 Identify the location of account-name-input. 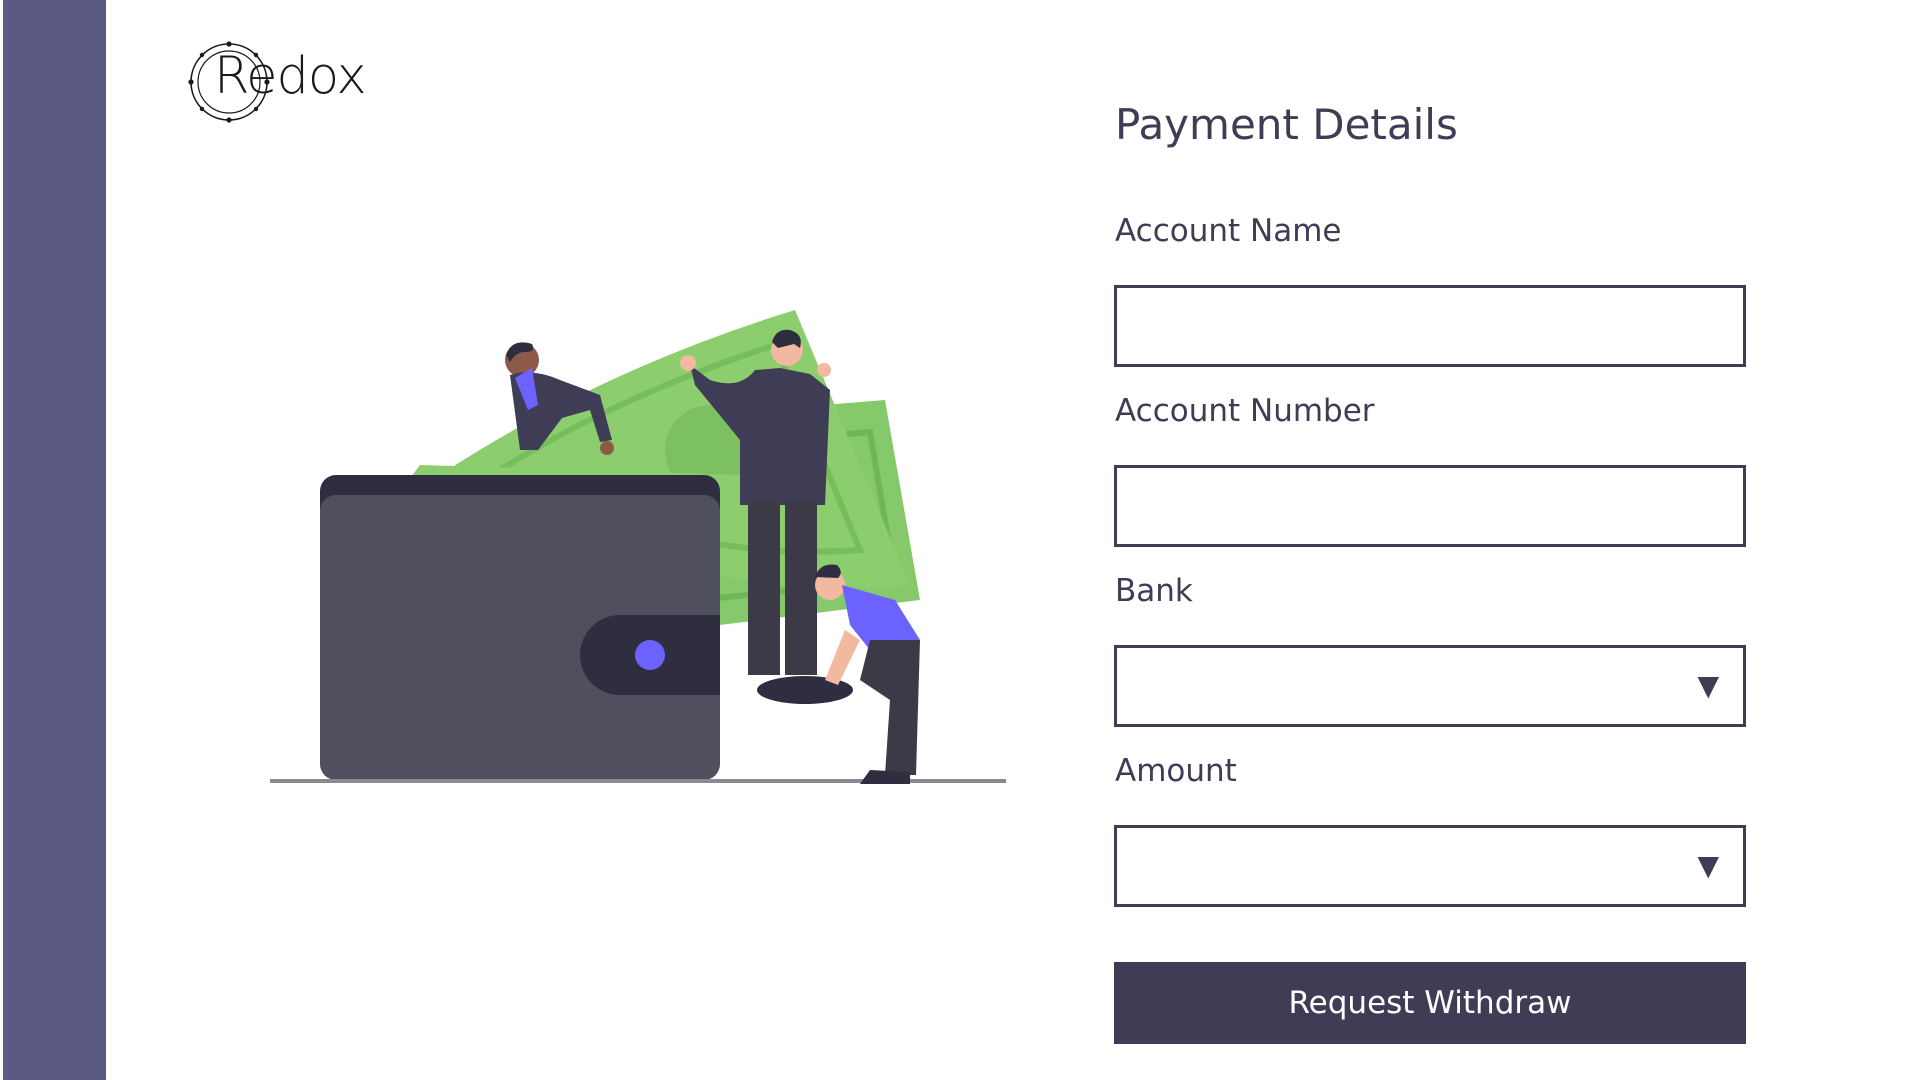
(1430, 326).